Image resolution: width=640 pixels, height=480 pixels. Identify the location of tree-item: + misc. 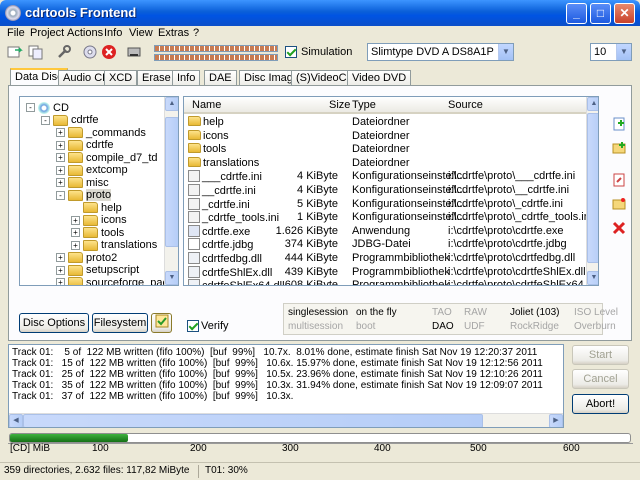
(82, 182).